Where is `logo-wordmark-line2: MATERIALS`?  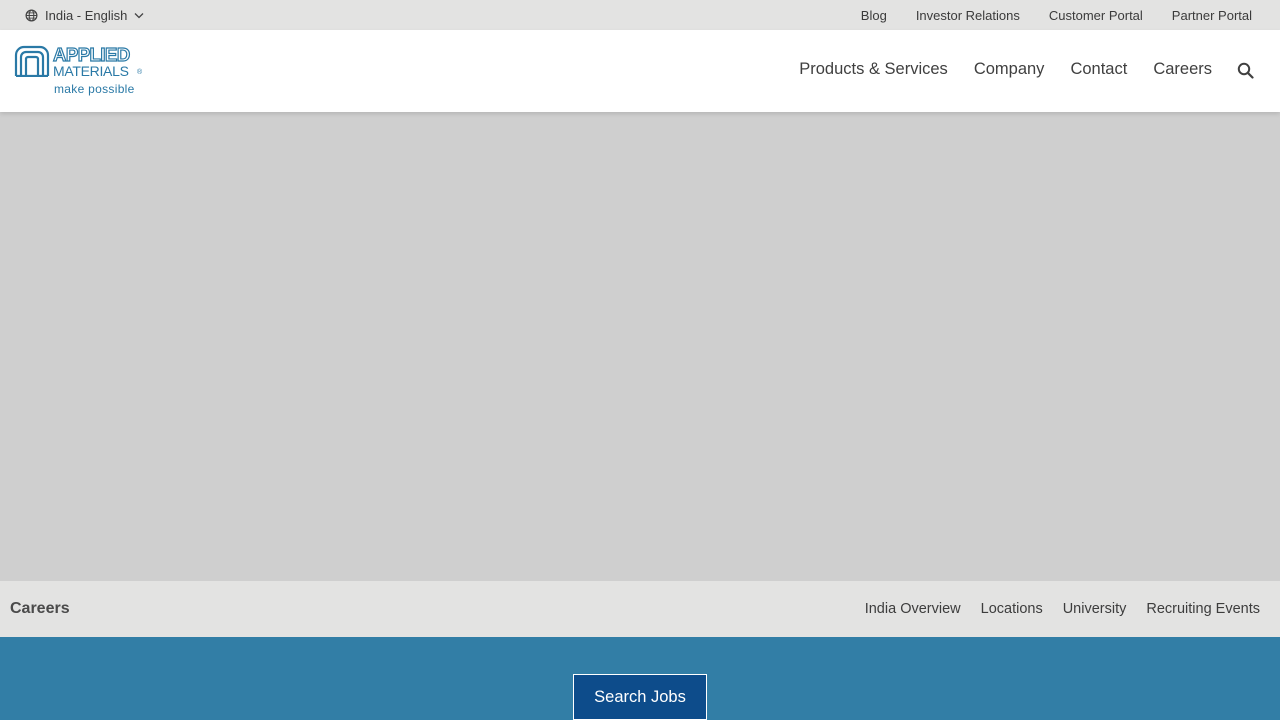 logo-wordmark-line2: MATERIALS is located at coordinates (91, 71).